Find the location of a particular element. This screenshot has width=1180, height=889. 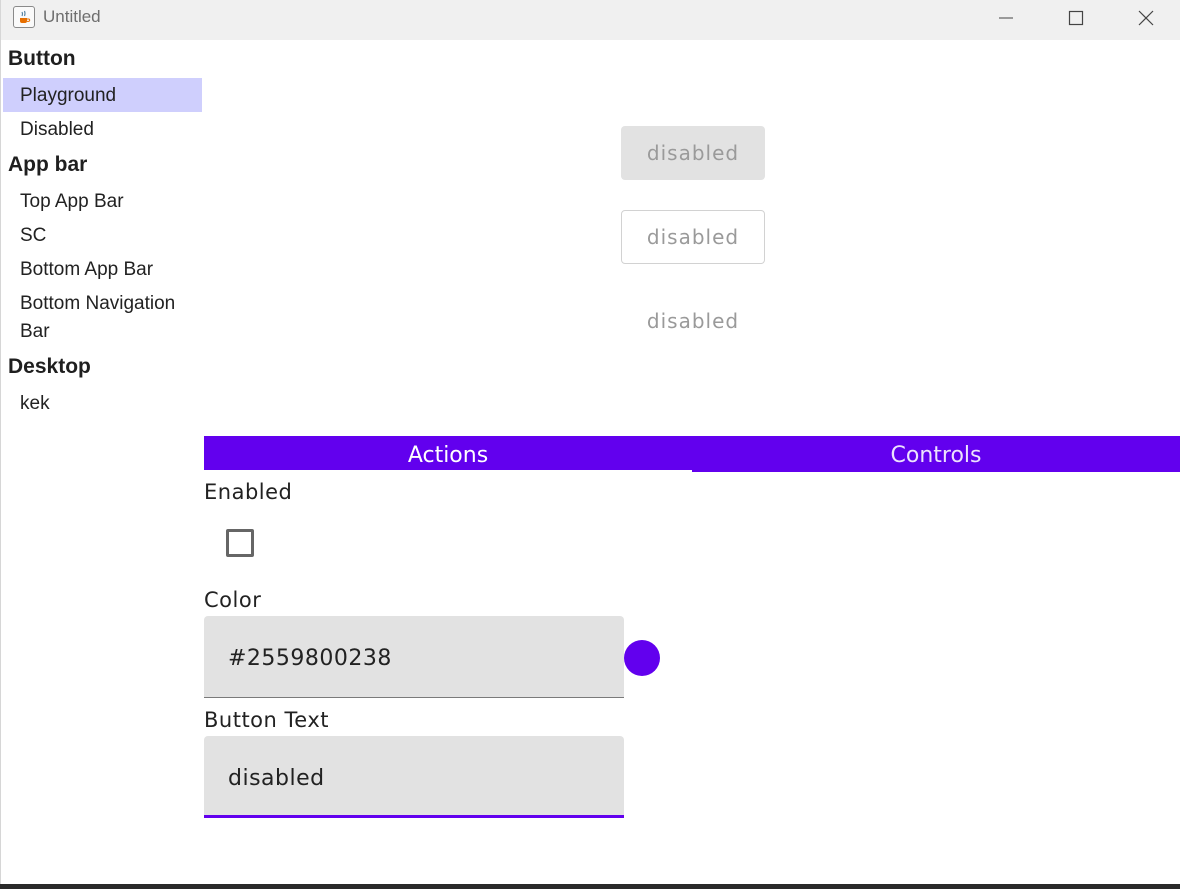

button-text-field is located at coordinates (414, 777).